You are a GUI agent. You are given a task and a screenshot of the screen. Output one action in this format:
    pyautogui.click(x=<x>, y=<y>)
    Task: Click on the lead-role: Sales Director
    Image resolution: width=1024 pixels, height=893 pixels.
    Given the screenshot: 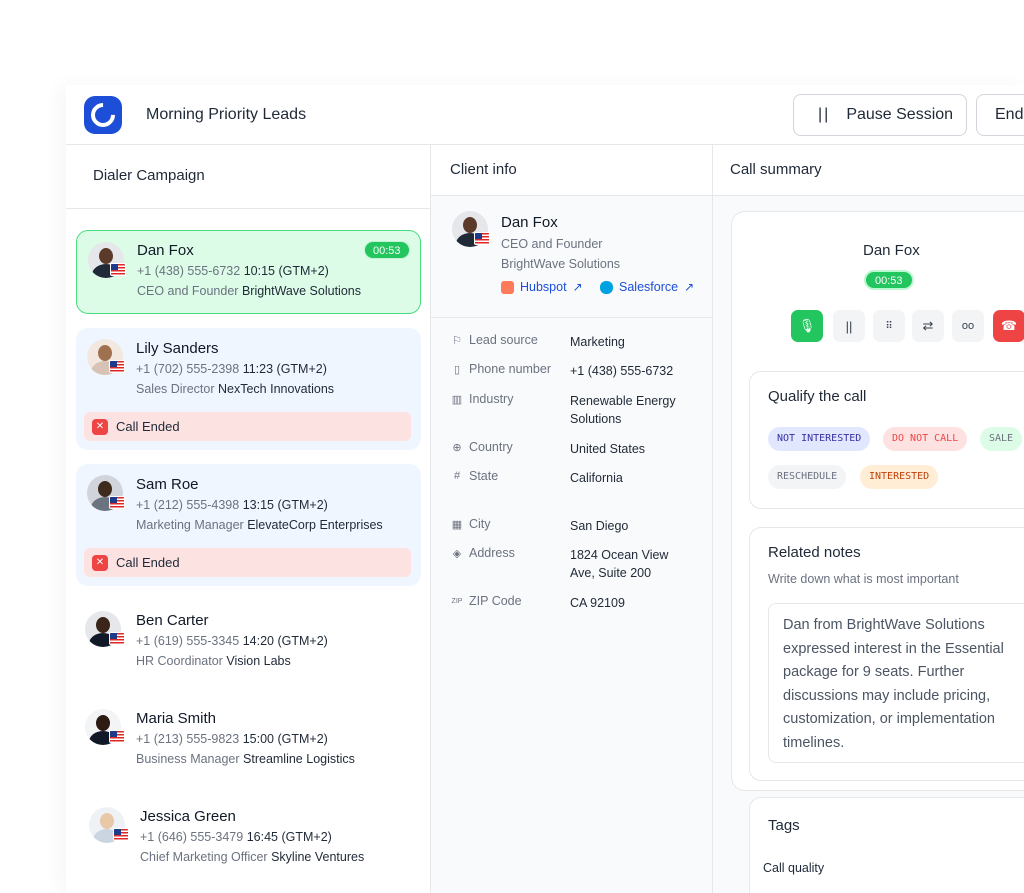 What is the action you would take?
    pyautogui.click(x=175, y=389)
    